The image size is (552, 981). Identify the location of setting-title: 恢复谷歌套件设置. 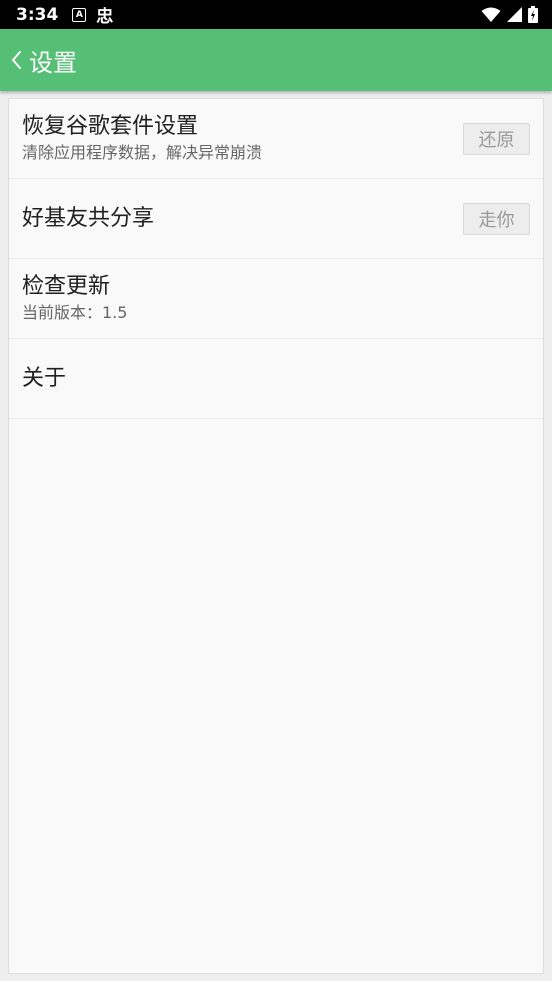
(110, 126).